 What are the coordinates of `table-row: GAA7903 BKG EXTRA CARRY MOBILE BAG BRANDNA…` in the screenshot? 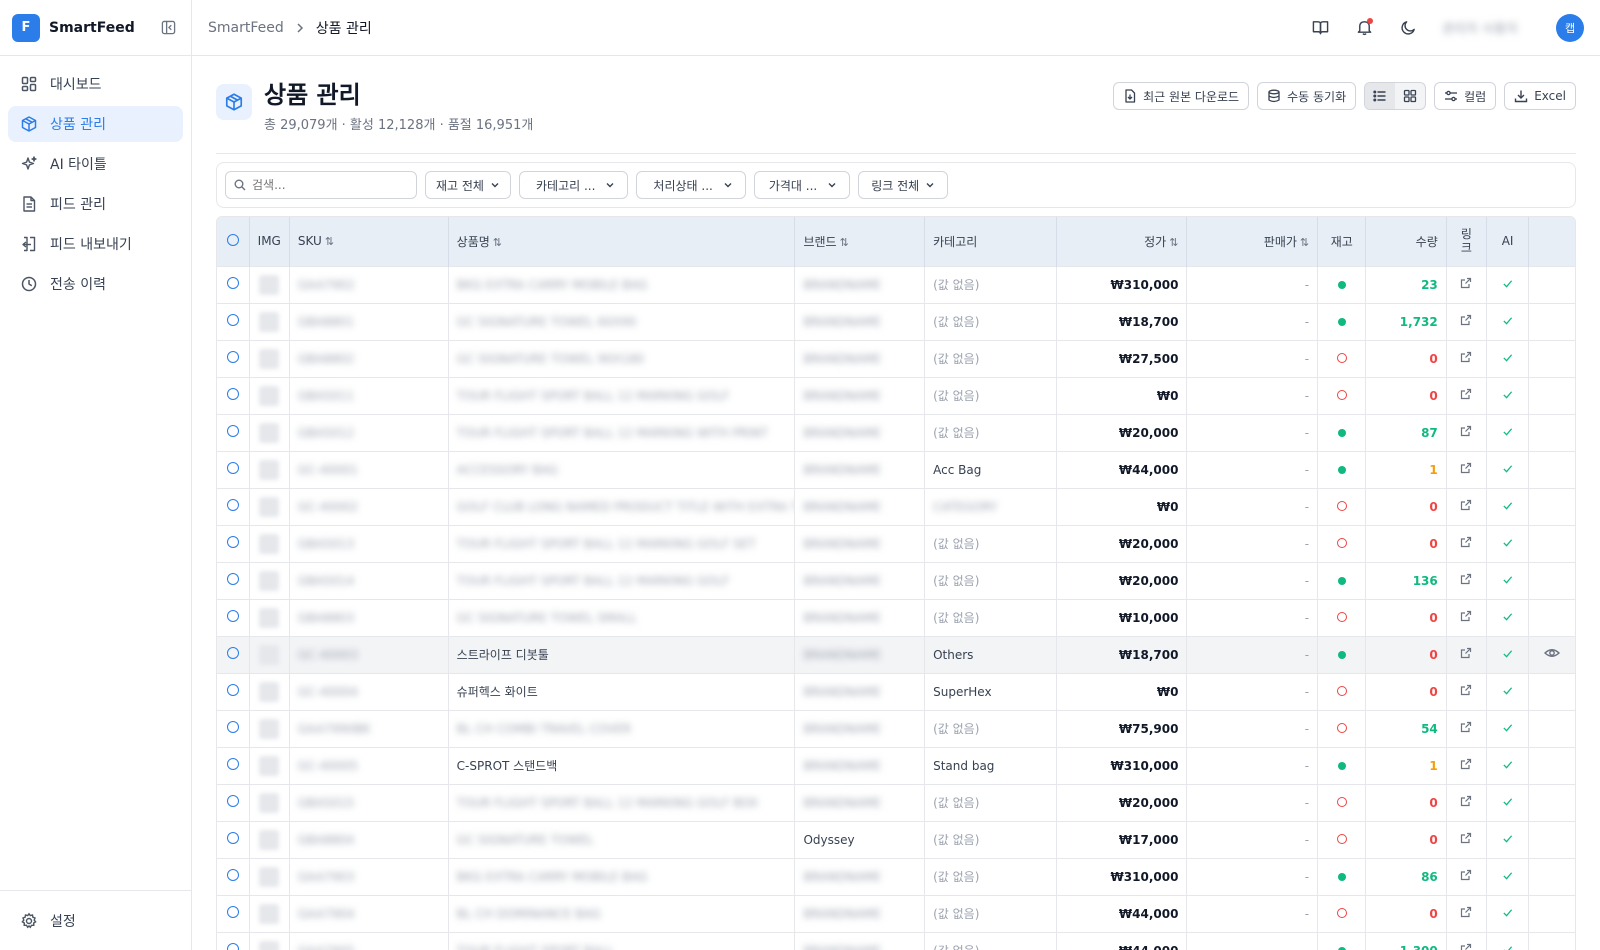 It's located at (896, 876).